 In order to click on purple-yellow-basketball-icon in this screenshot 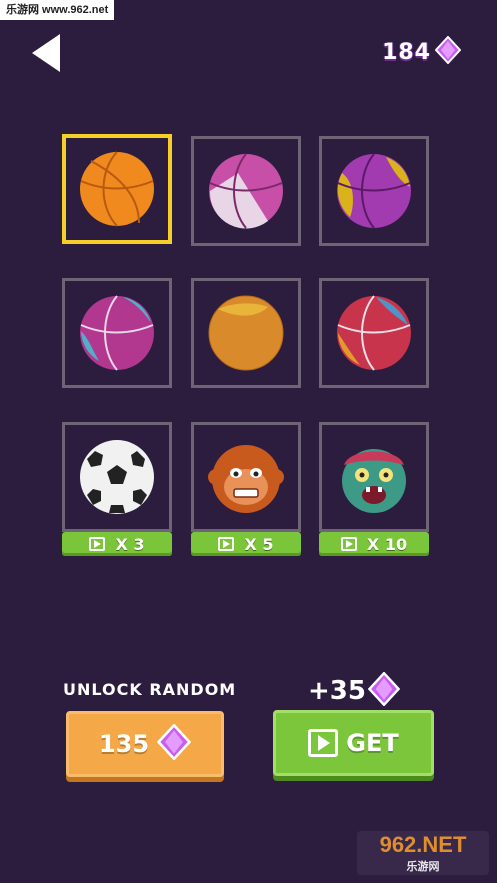, I will do `click(374, 191)`.